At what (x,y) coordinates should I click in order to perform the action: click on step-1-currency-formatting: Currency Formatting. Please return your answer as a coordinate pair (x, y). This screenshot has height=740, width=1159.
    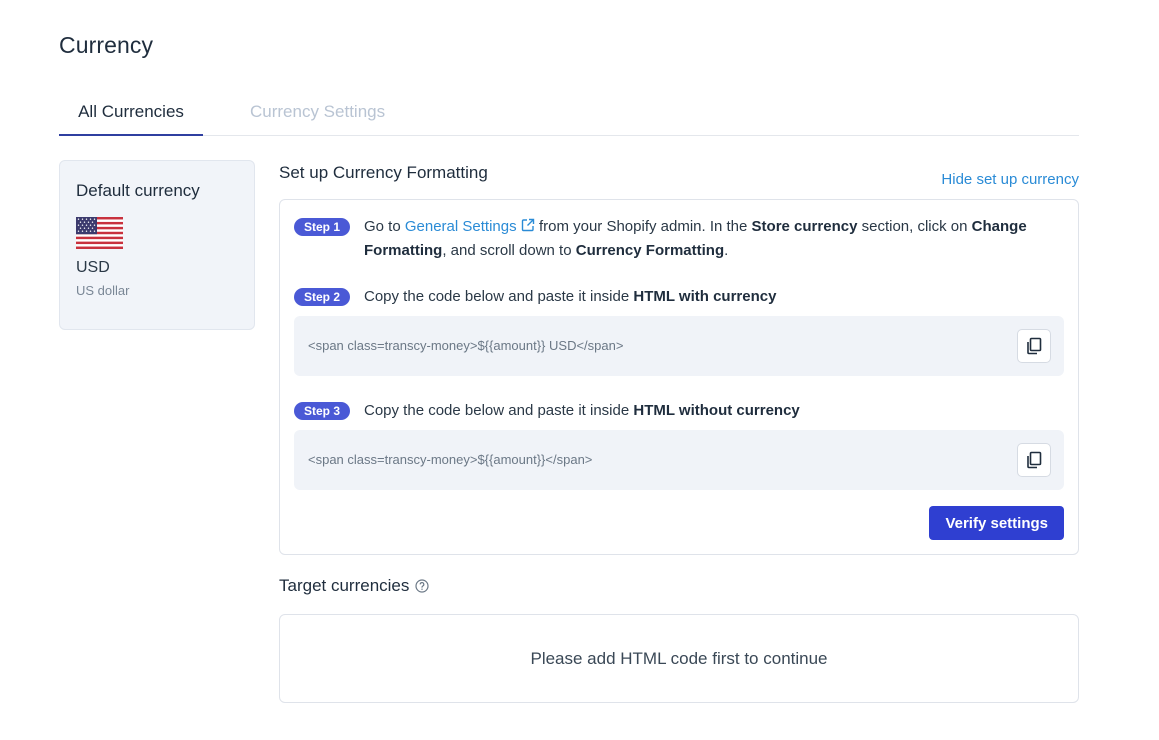
    Looking at the image, I should click on (650, 250).